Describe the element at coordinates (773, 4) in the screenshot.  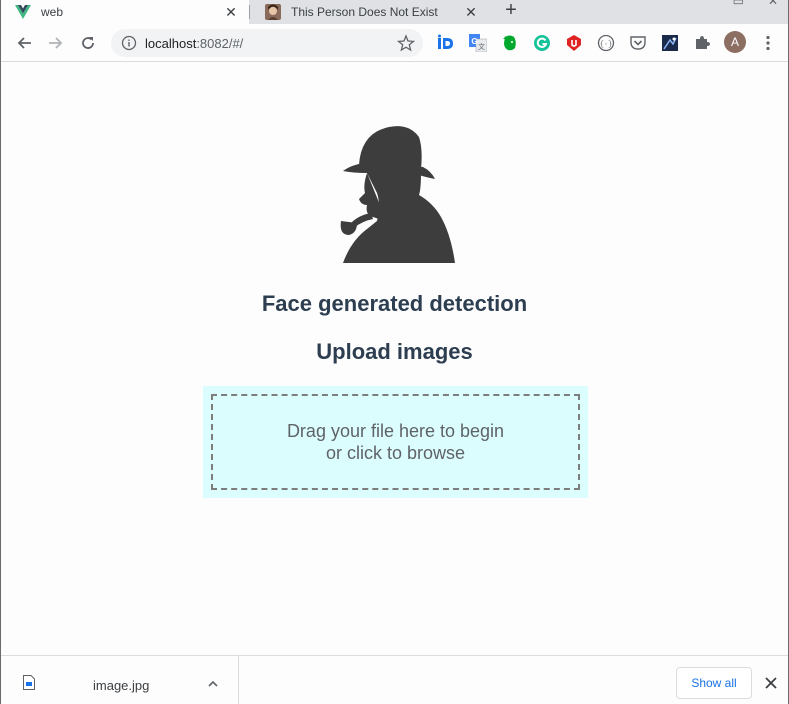
I see `close-window-icon: ✕` at that location.